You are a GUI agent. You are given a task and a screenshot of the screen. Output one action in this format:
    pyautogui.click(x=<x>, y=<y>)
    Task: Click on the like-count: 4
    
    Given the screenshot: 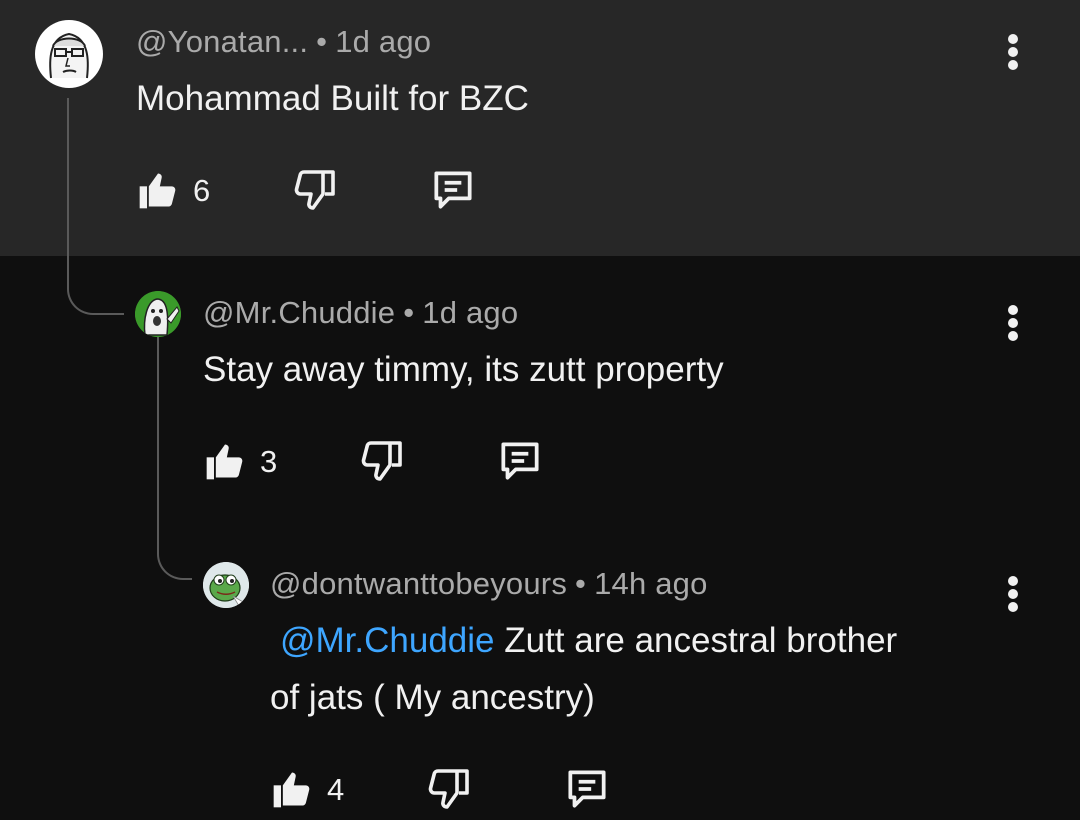 What is the action you would take?
    pyautogui.click(x=336, y=789)
    